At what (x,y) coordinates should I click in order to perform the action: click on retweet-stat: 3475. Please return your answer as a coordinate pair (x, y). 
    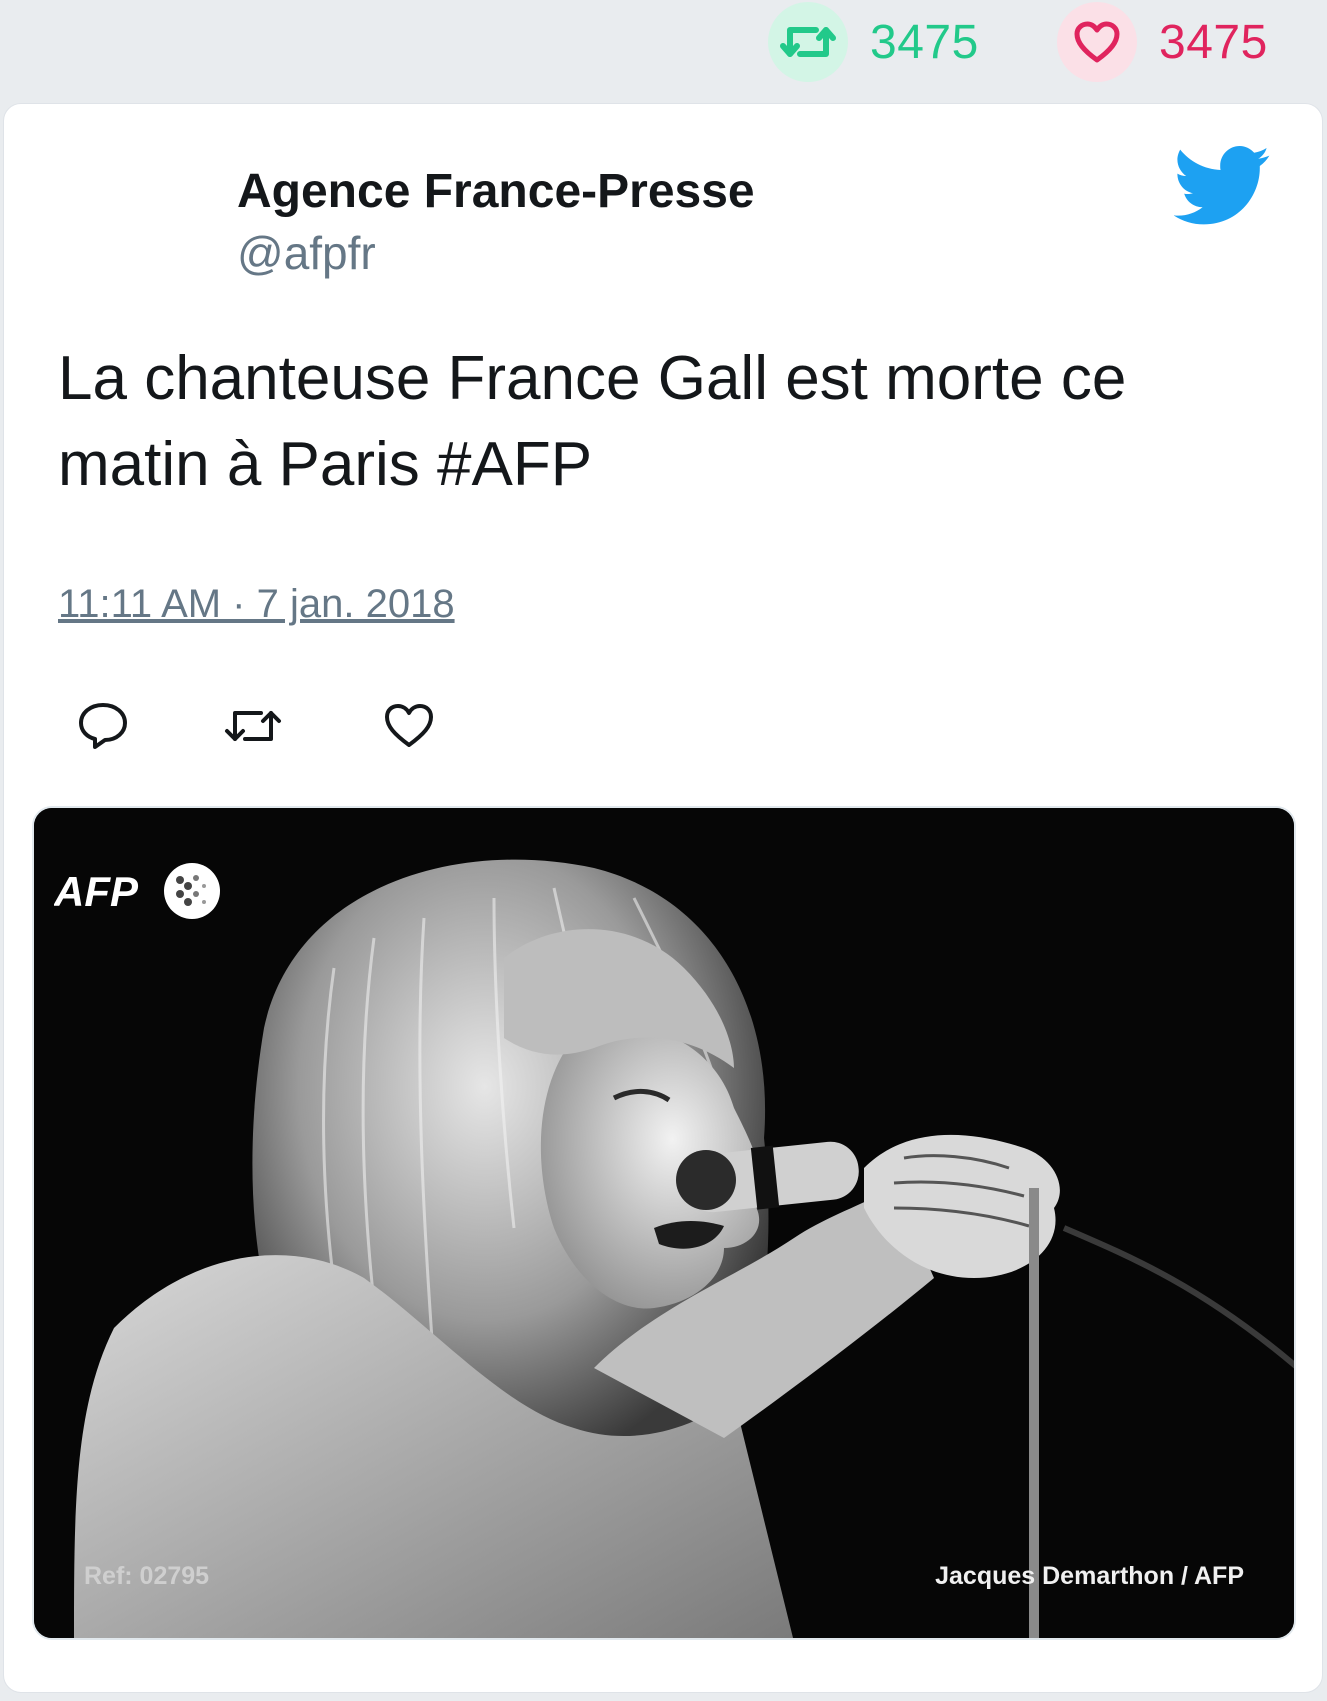
    Looking at the image, I should click on (873, 42).